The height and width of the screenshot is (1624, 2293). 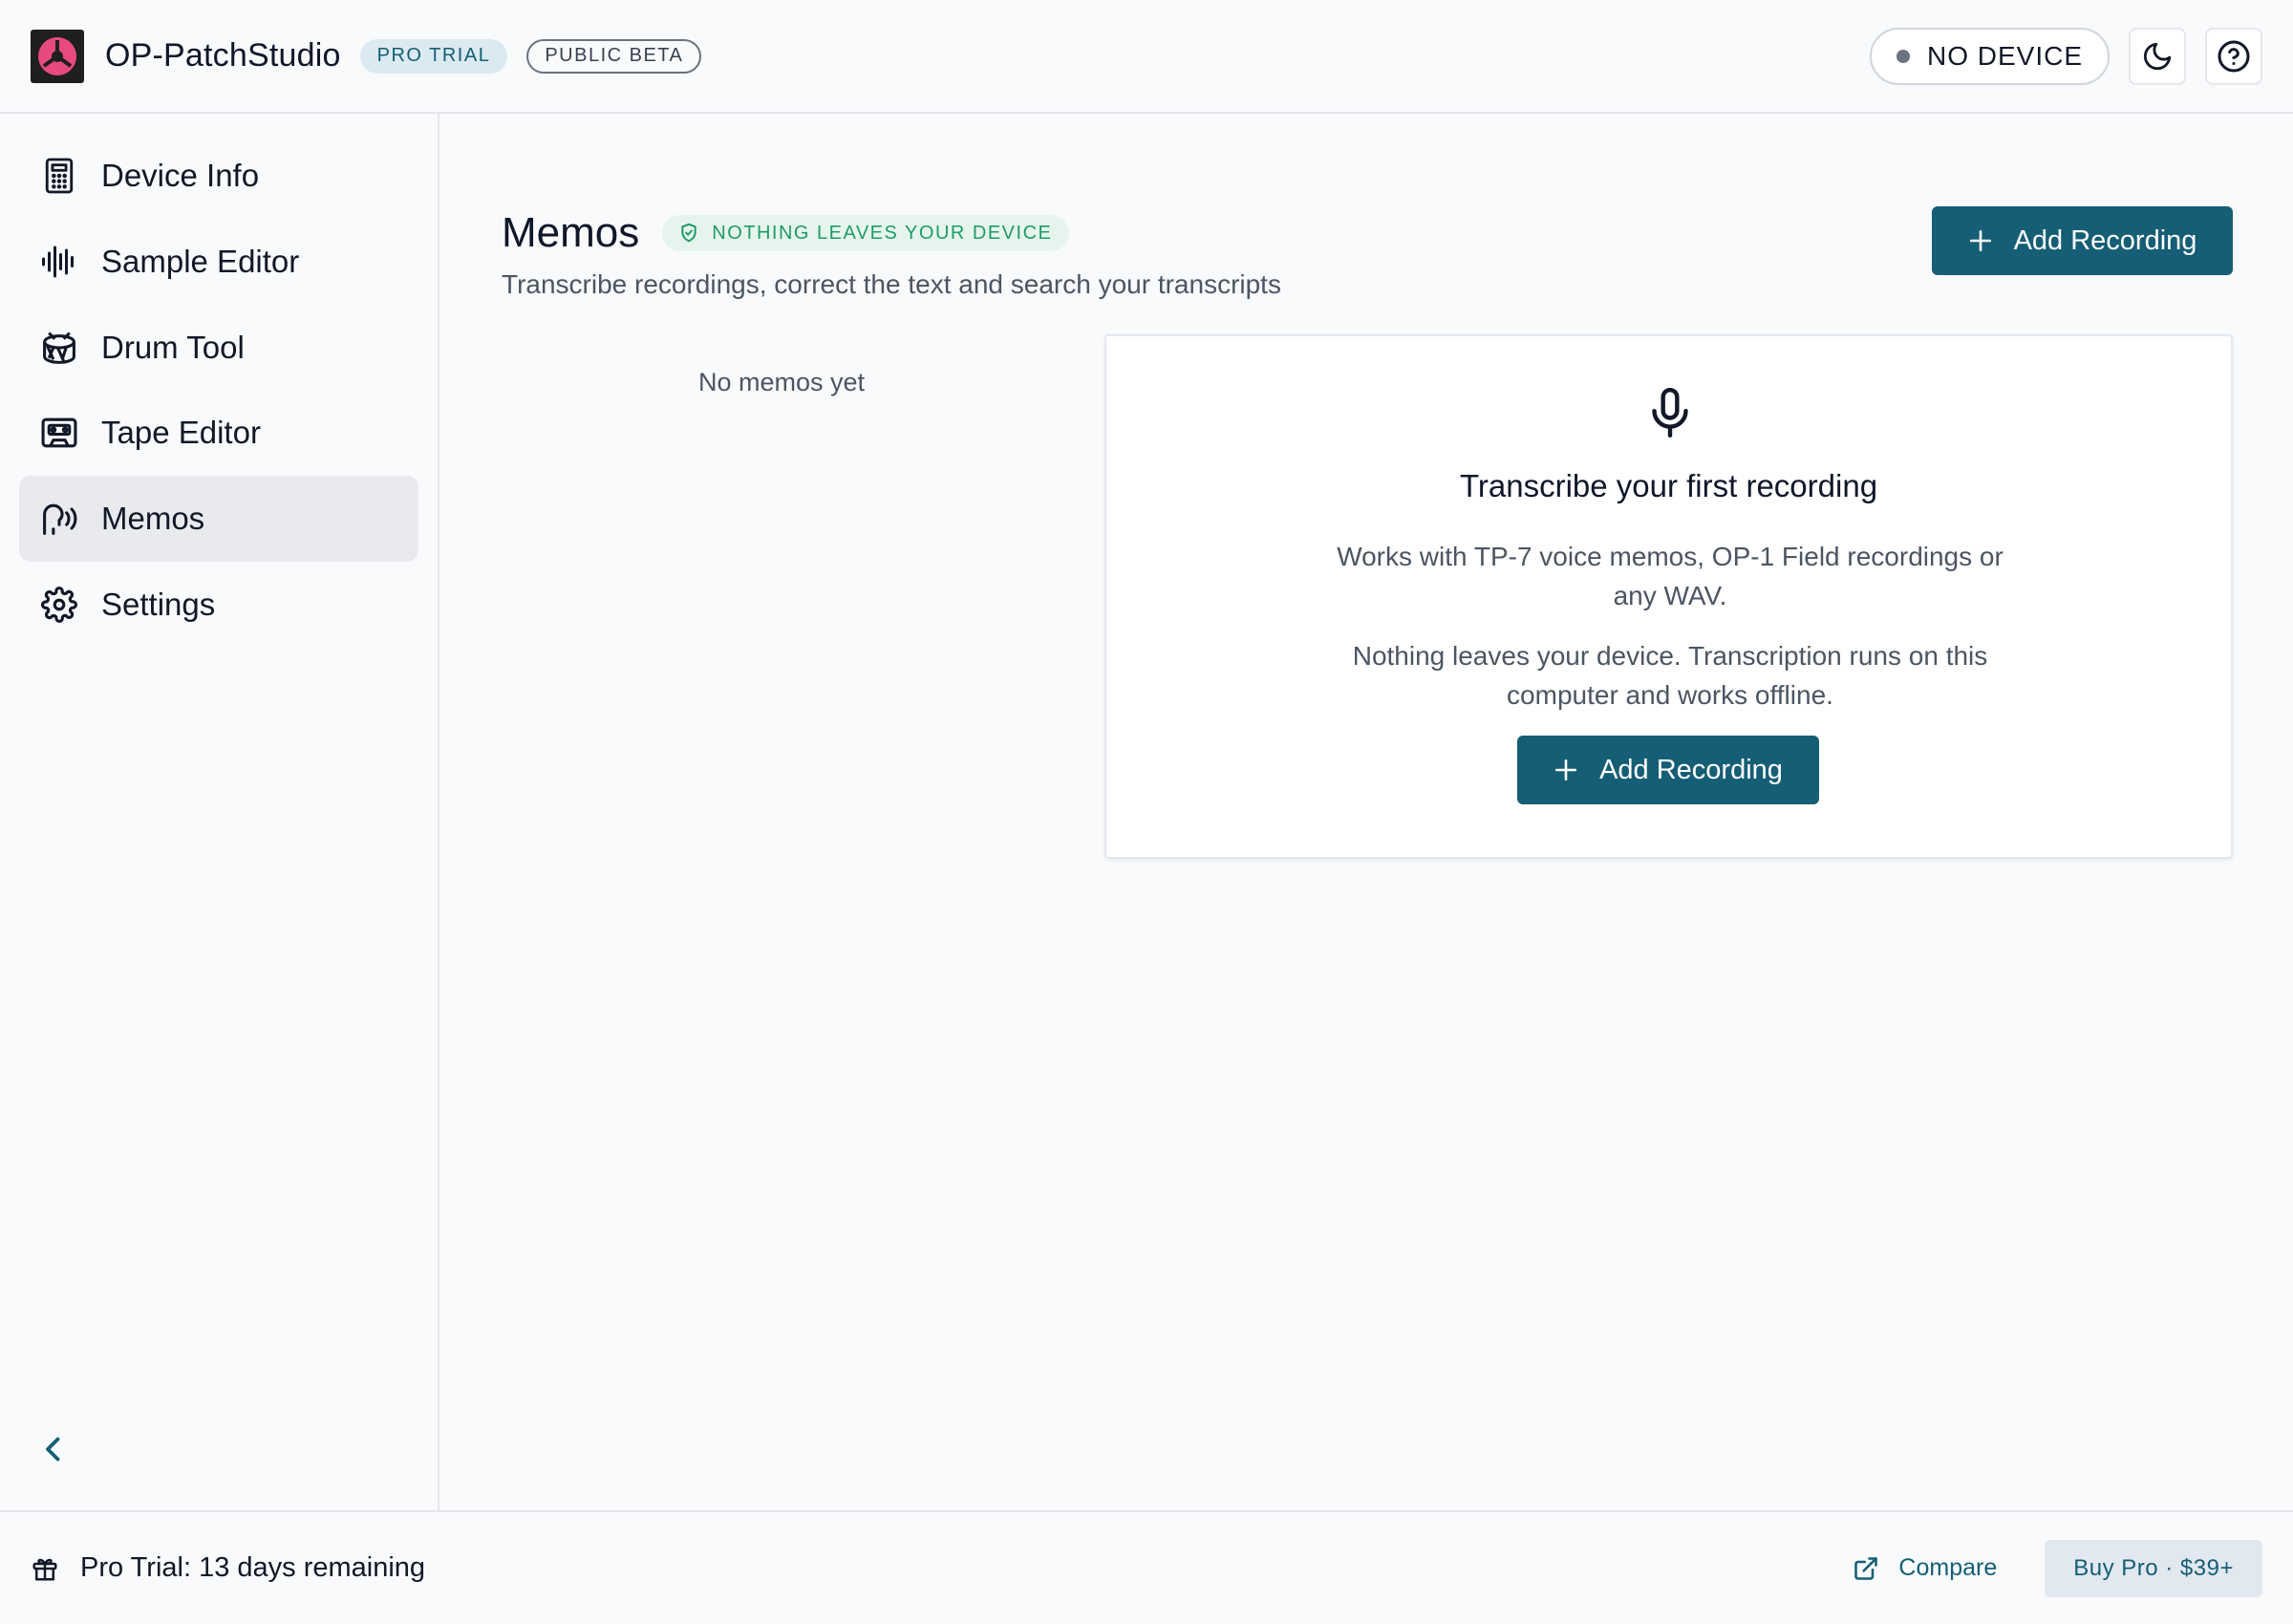 I want to click on gear-icon, so click(x=59, y=605).